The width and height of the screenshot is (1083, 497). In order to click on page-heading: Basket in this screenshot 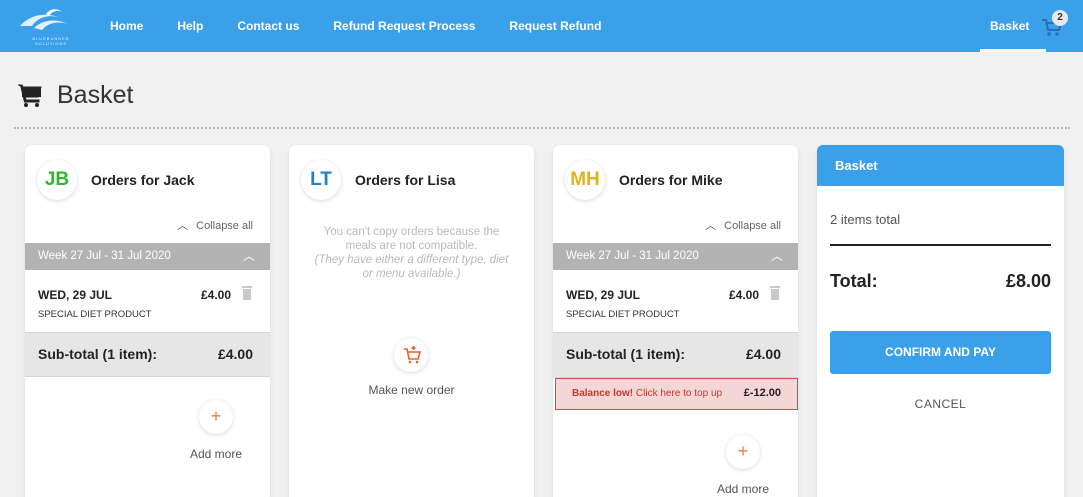, I will do `click(75, 95)`.